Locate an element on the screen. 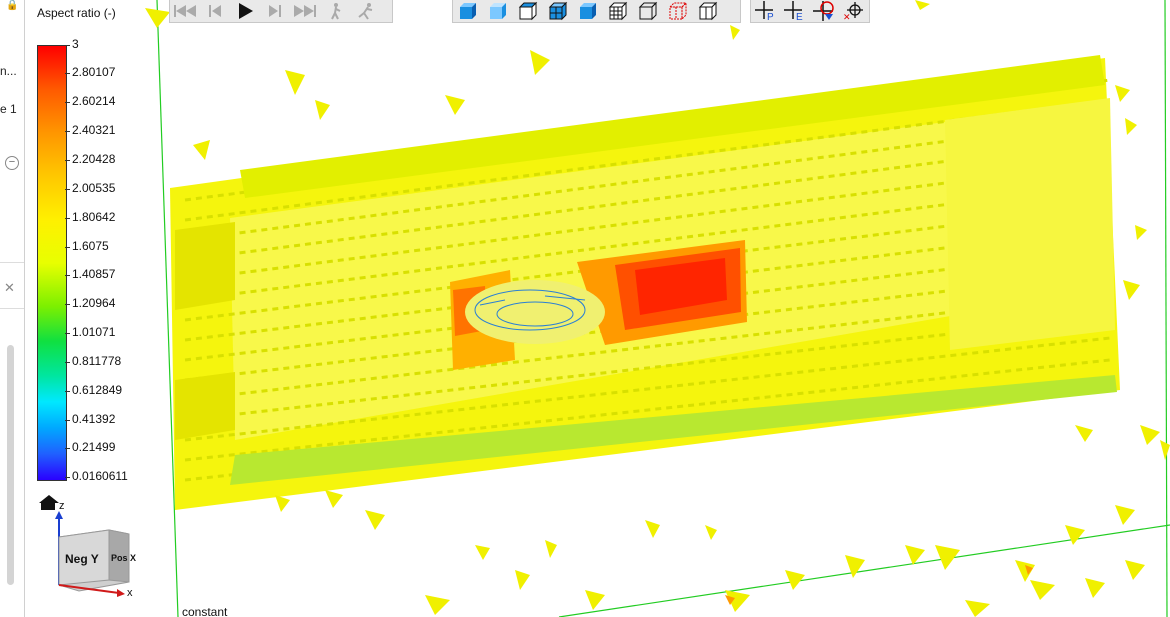 The image size is (1170, 617). walk-button is located at coordinates (335, 11).